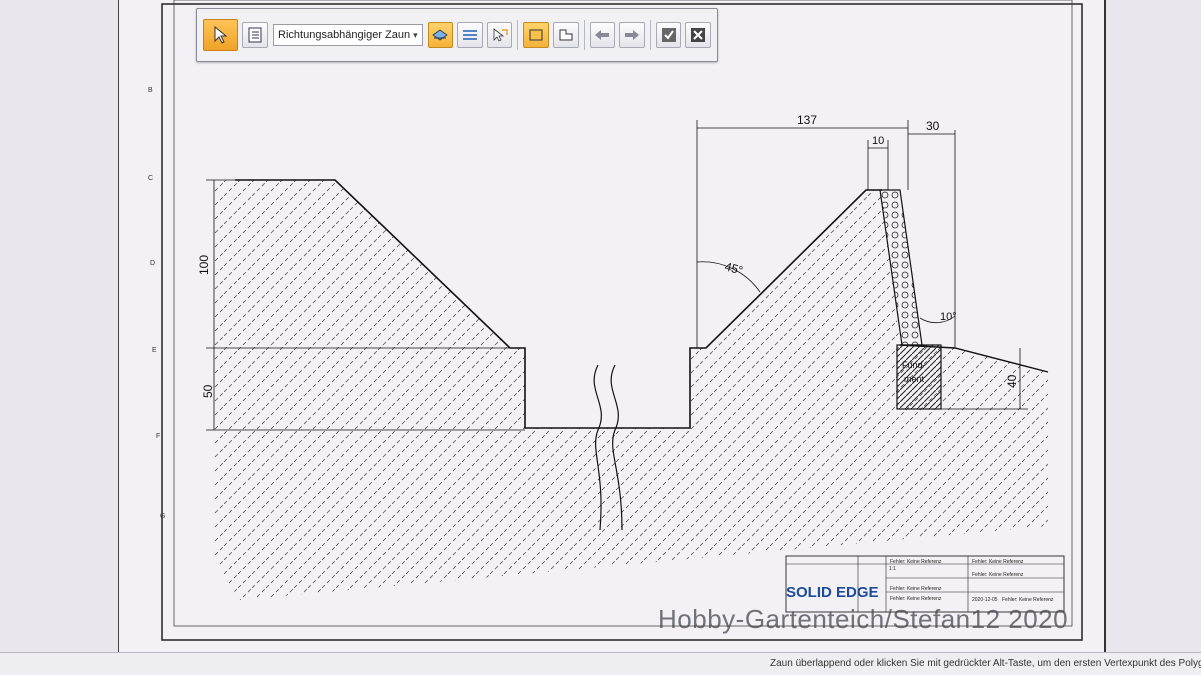 The image size is (1201, 675). What do you see at coordinates (733, 268) in the screenshot?
I see `angle-text-45: 45°` at bounding box center [733, 268].